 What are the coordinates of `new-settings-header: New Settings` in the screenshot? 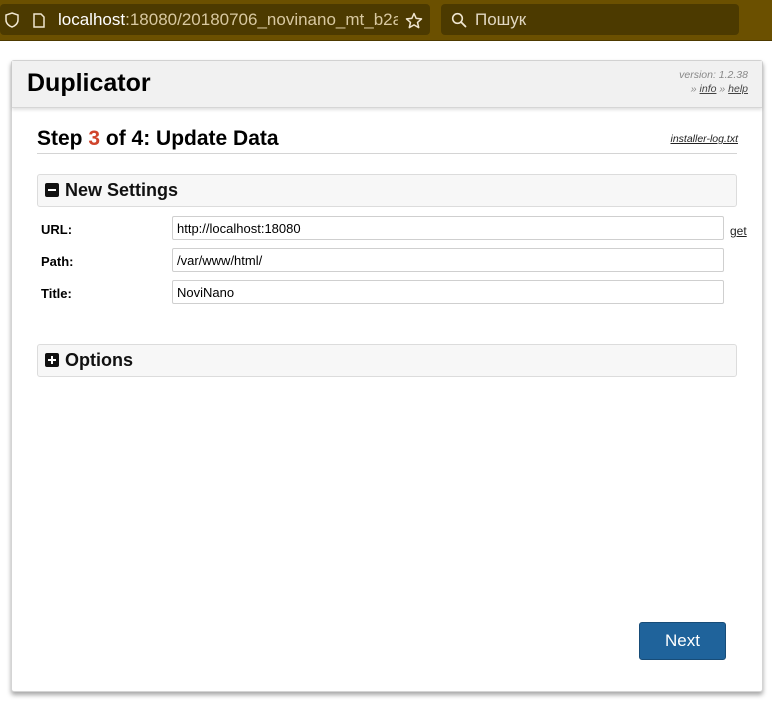 It's located at (387, 190).